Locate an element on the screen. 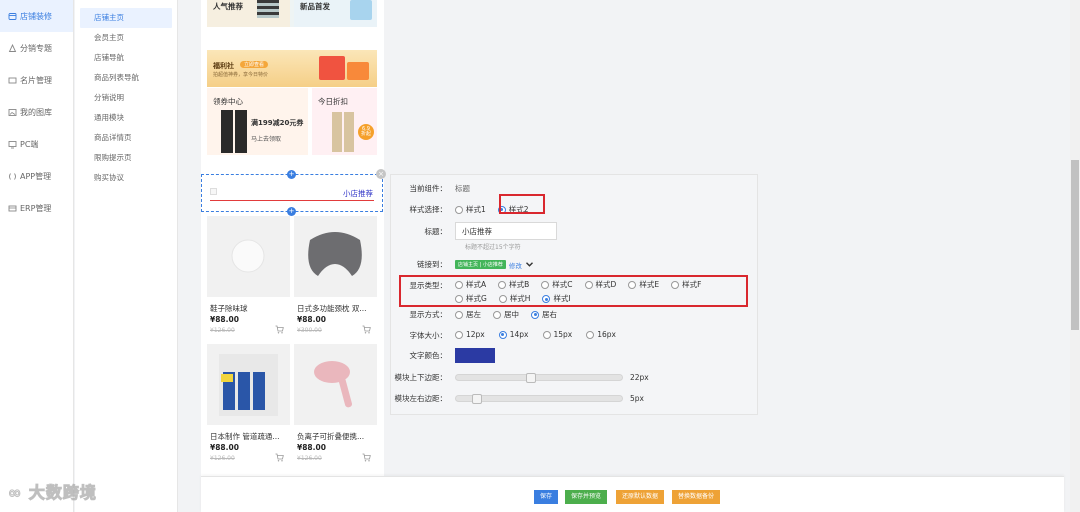 The width and height of the screenshot is (1080, 512). submenu-item: 会员主页 is located at coordinates (126, 38).